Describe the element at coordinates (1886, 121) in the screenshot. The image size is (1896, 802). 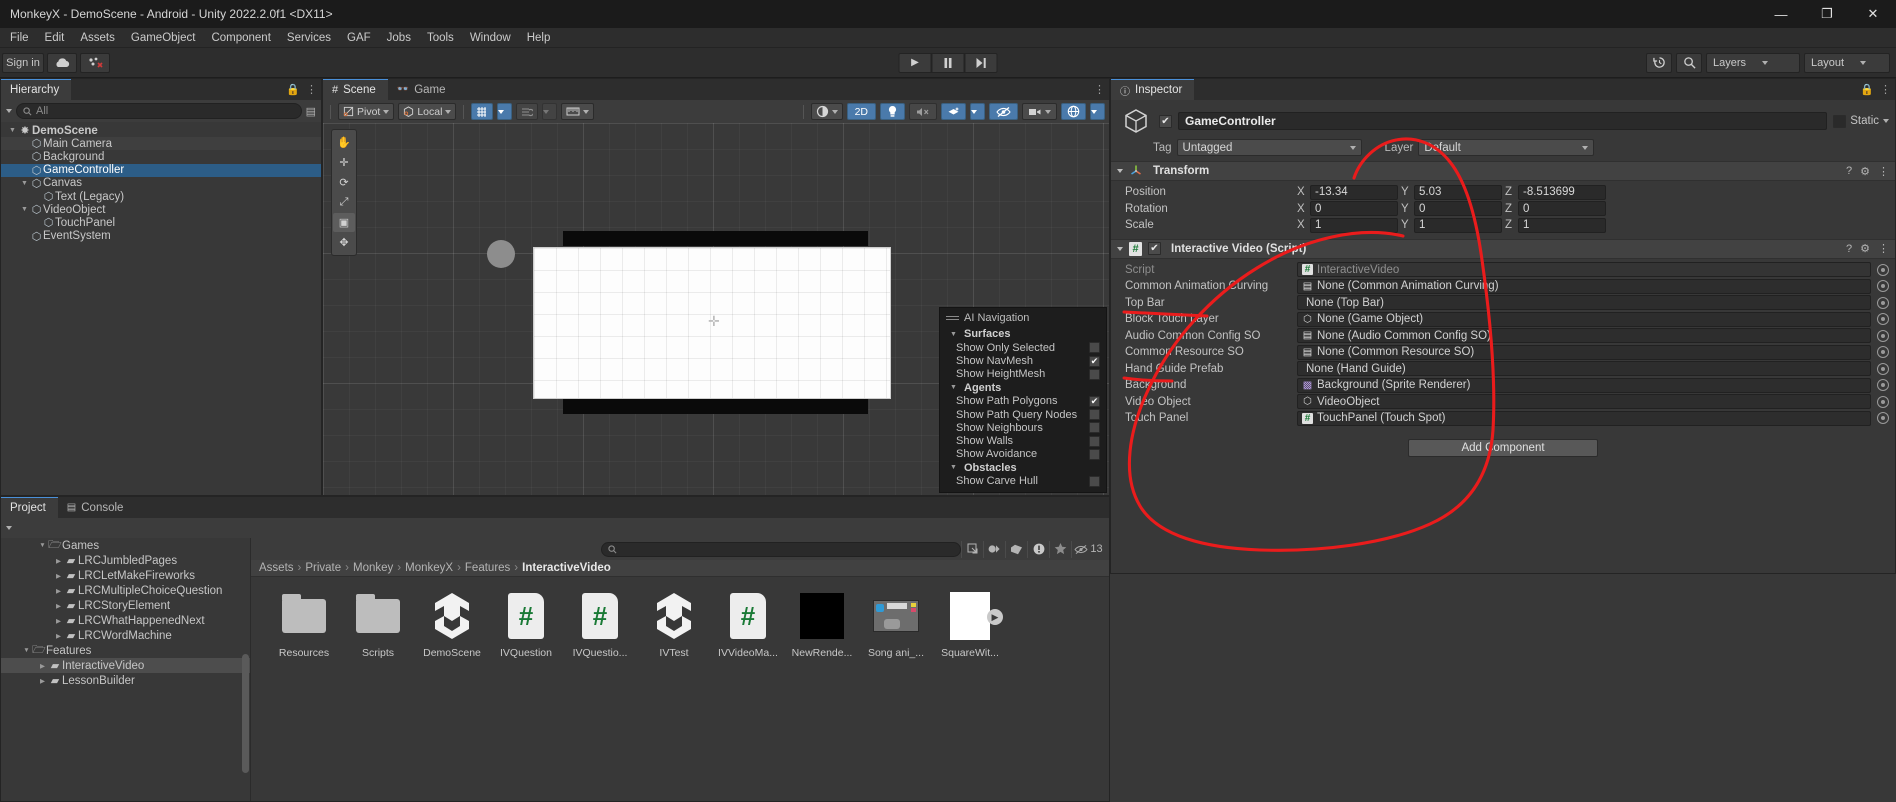
I see `chevron-down-icon` at that location.